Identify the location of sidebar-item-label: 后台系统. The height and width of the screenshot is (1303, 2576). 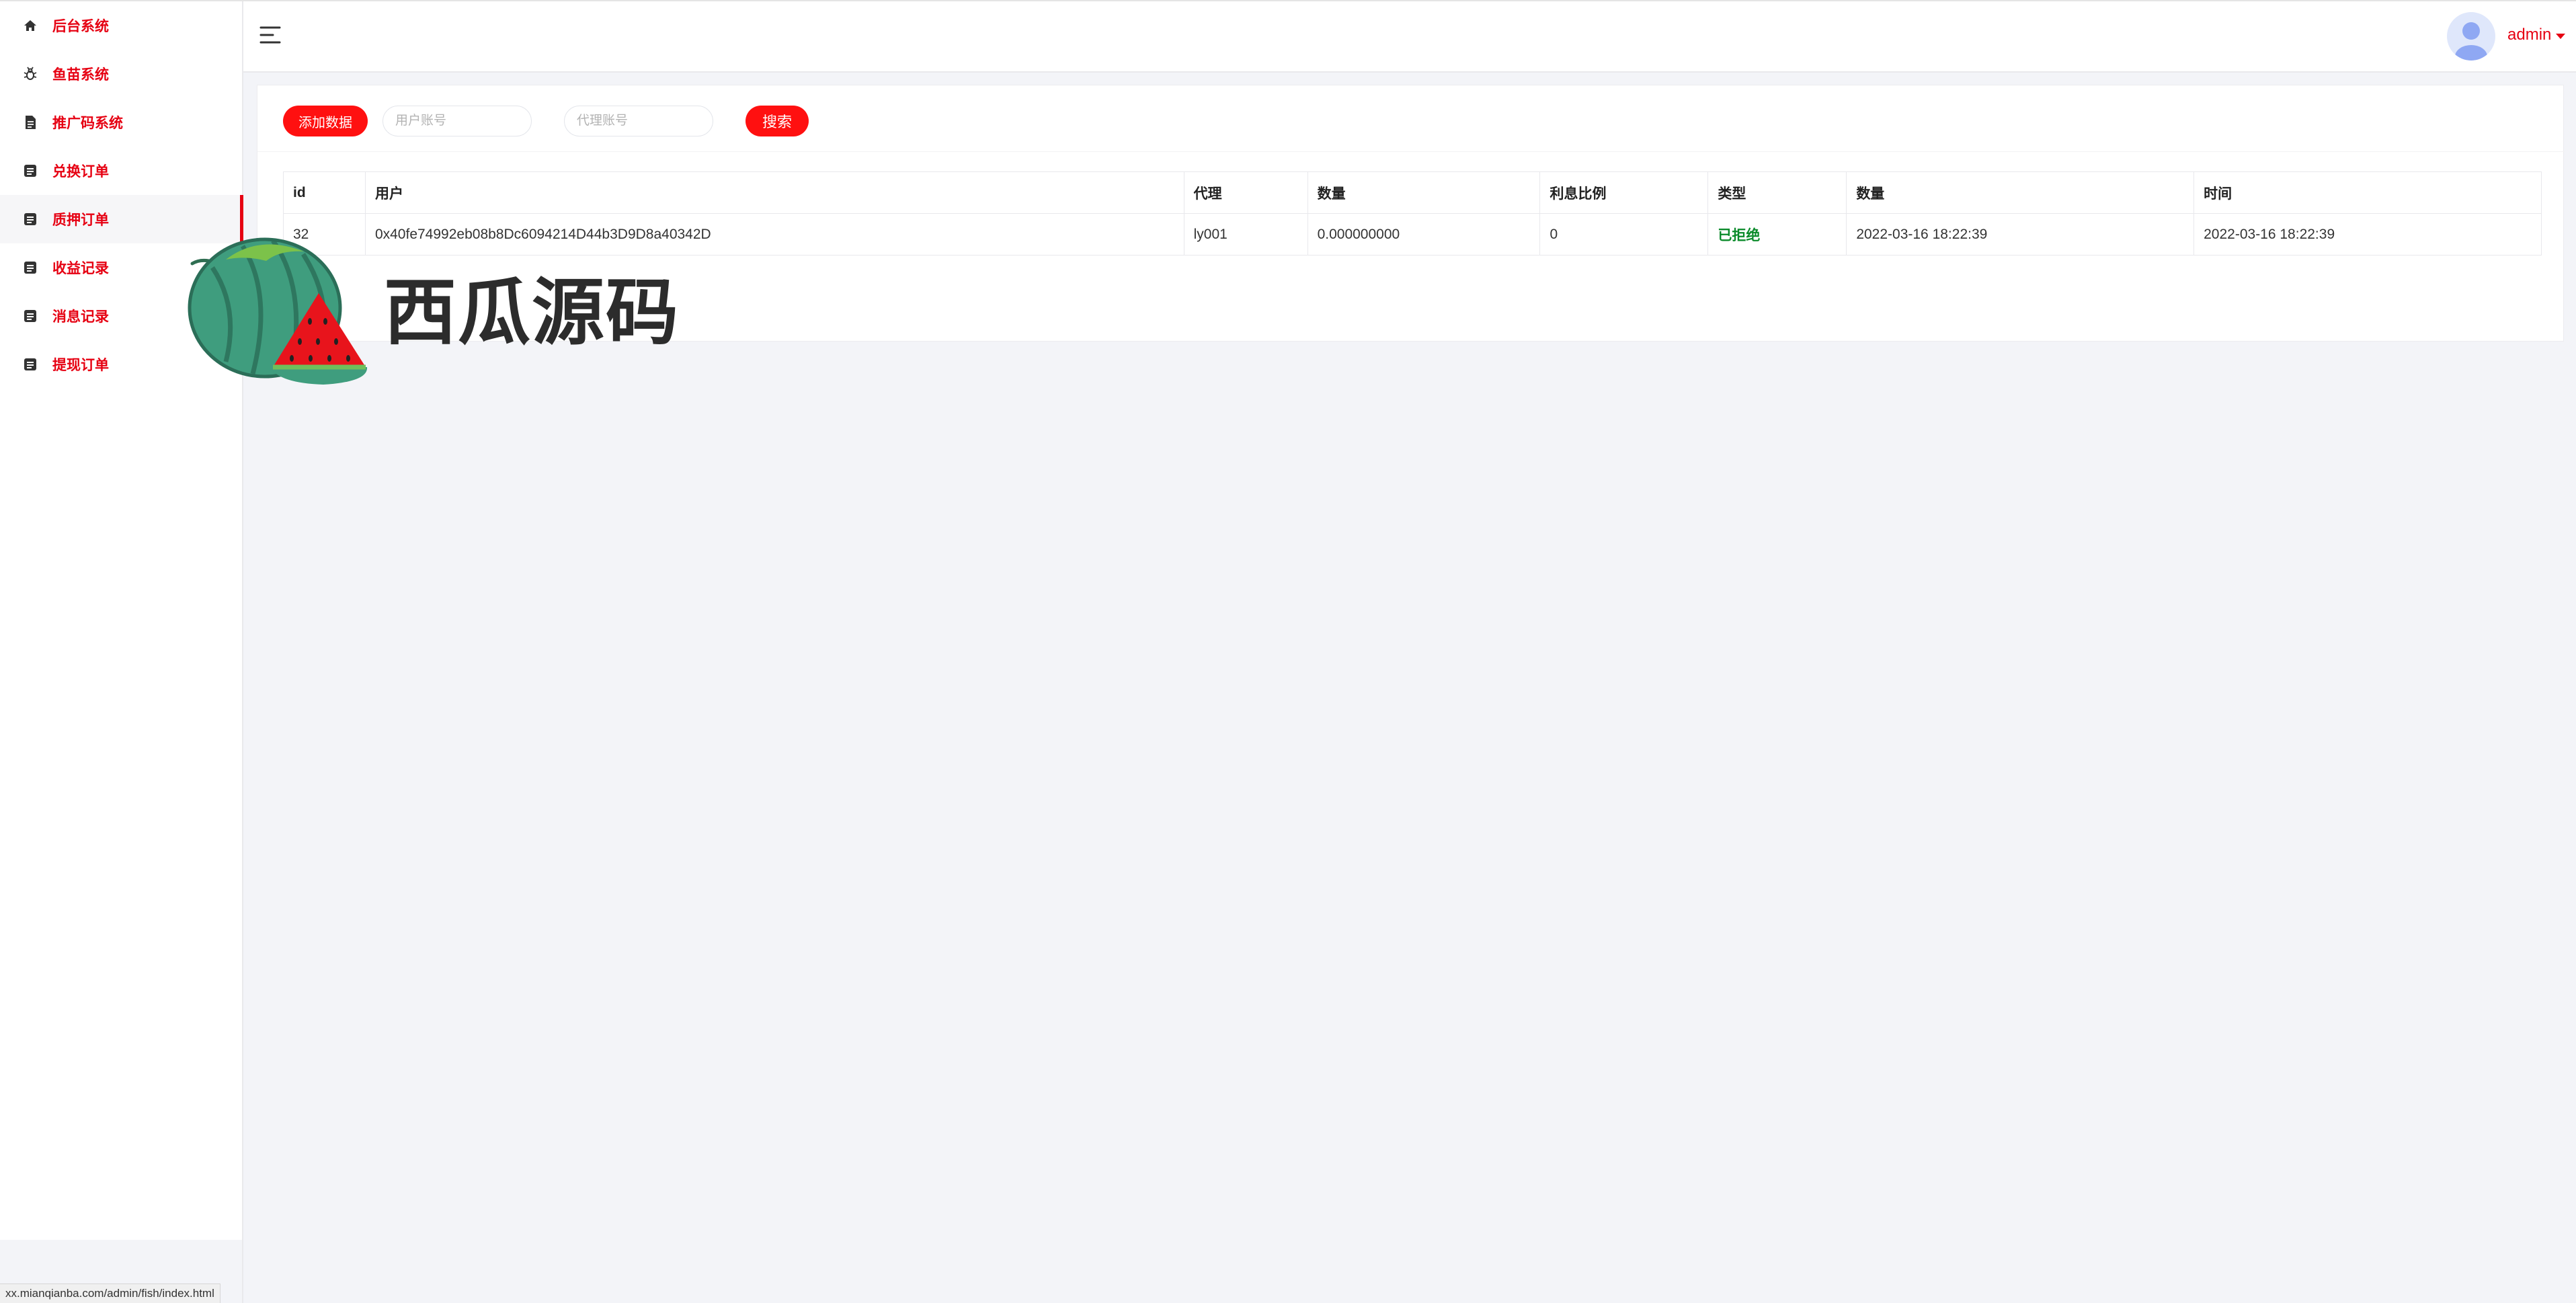
(80, 26).